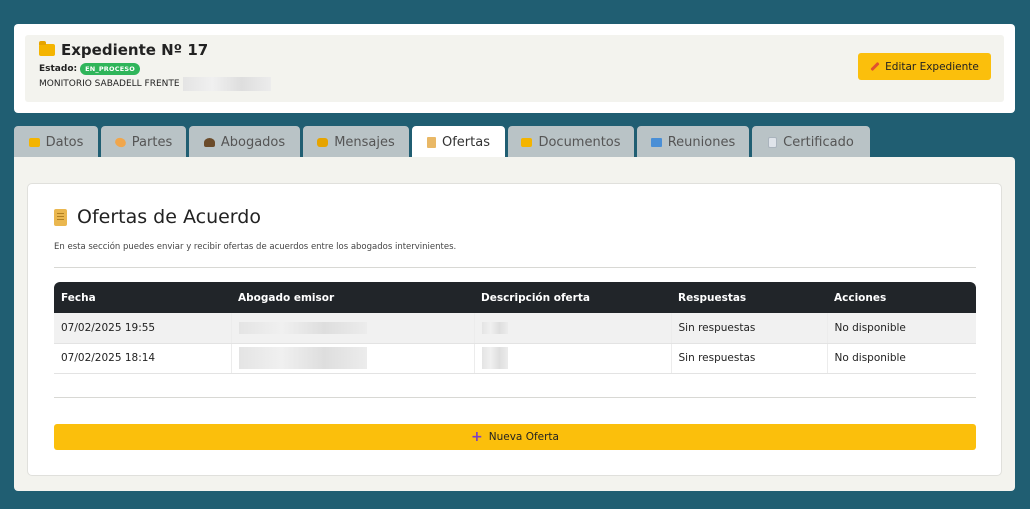 Image resolution: width=1030 pixels, height=509 pixels. Describe the element at coordinates (143, 358) in the screenshot. I see `cell-fecha: 07/02/2025 18:14` at that location.